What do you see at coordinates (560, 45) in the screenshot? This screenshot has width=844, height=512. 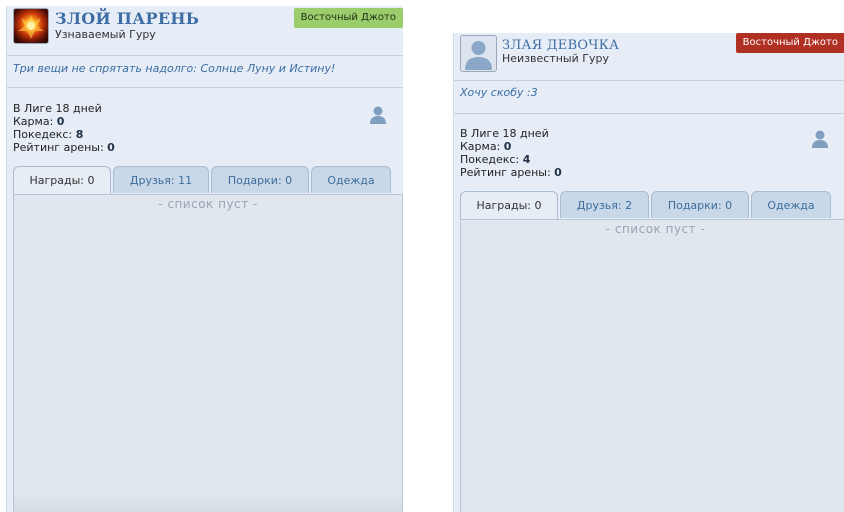 I see `user-nickname: ЗЛАЯ ДЕВОЧКА` at bounding box center [560, 45].